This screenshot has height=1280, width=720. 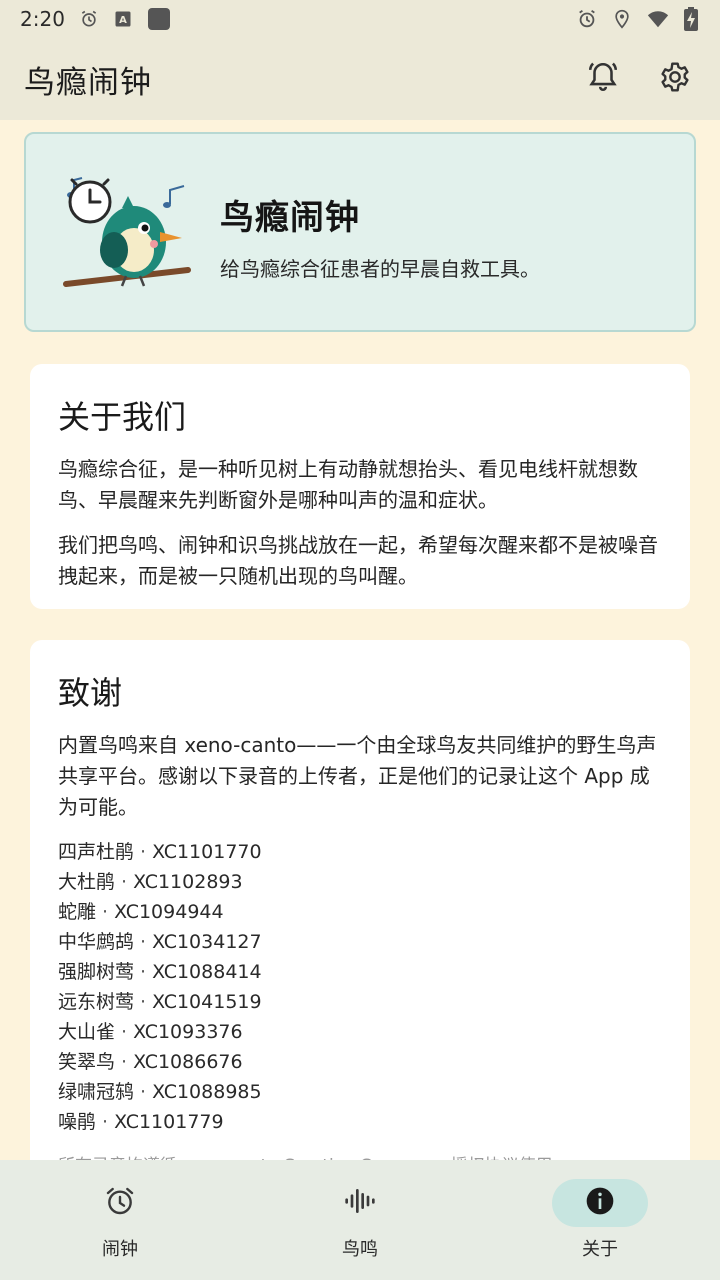 I want to click on font-icon: A, so click(x=123, y=19).